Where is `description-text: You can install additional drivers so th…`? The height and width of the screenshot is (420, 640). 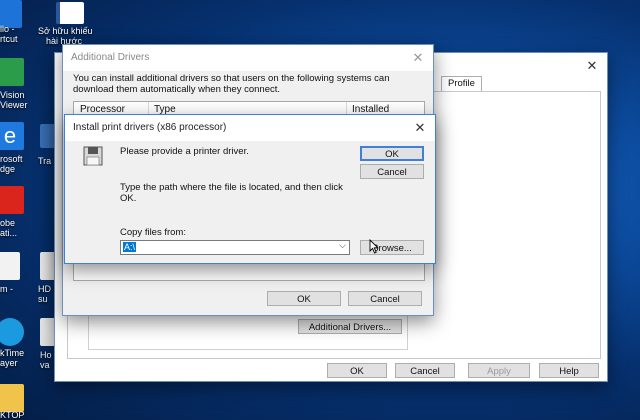 description-text: You can install additional drivers so th… is located at coordinates (231, 84).